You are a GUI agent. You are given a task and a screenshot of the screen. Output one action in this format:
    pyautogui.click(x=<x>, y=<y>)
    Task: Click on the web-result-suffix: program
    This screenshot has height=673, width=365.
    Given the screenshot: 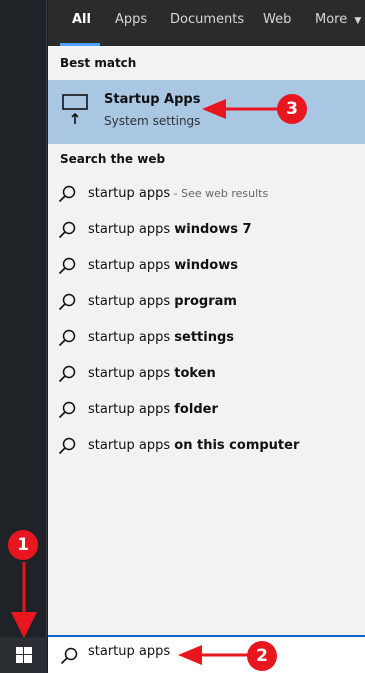 What is the action you would take?
    pyautogui.click(x=205, y=301)
    